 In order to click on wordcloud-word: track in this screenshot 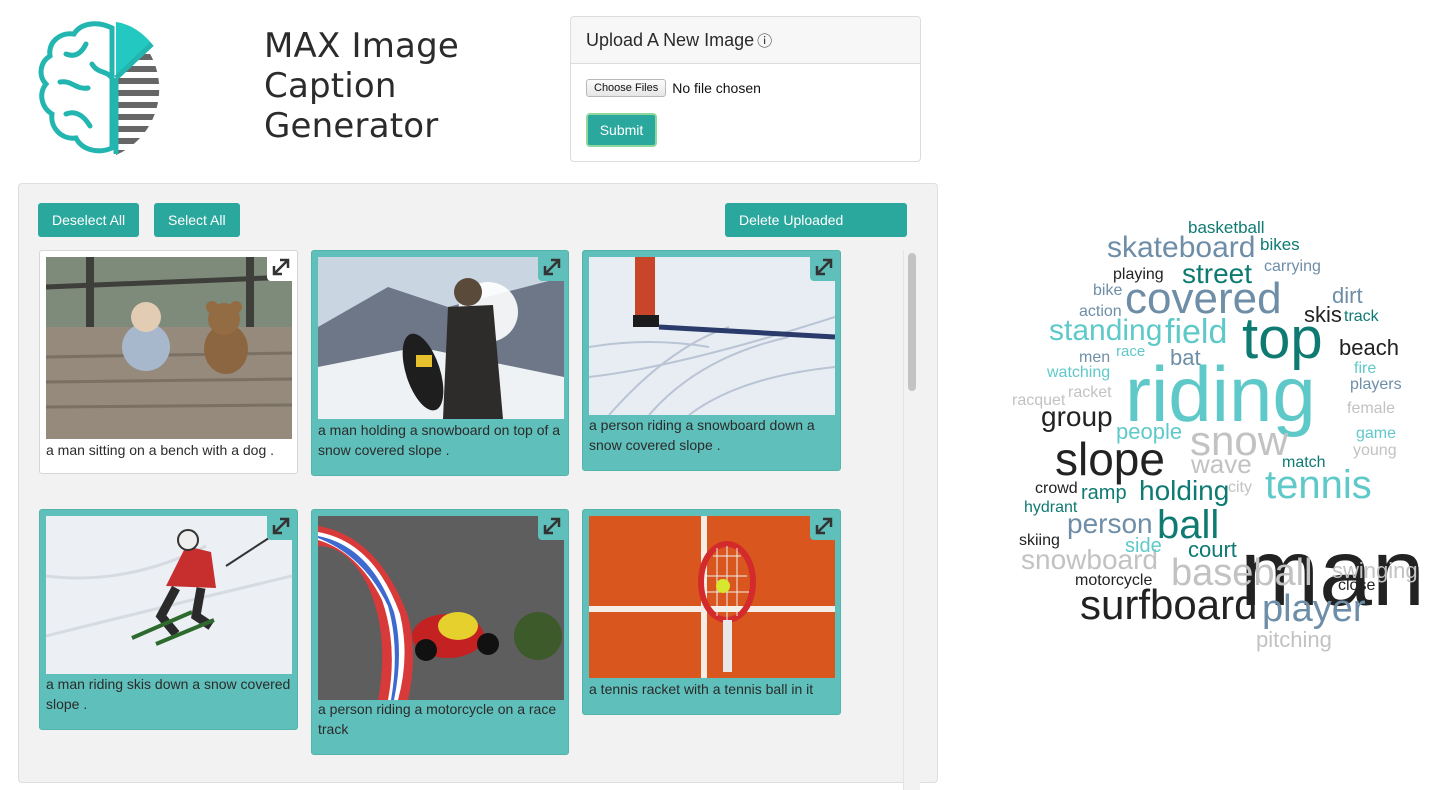, I will do `click(1362, 316)`.